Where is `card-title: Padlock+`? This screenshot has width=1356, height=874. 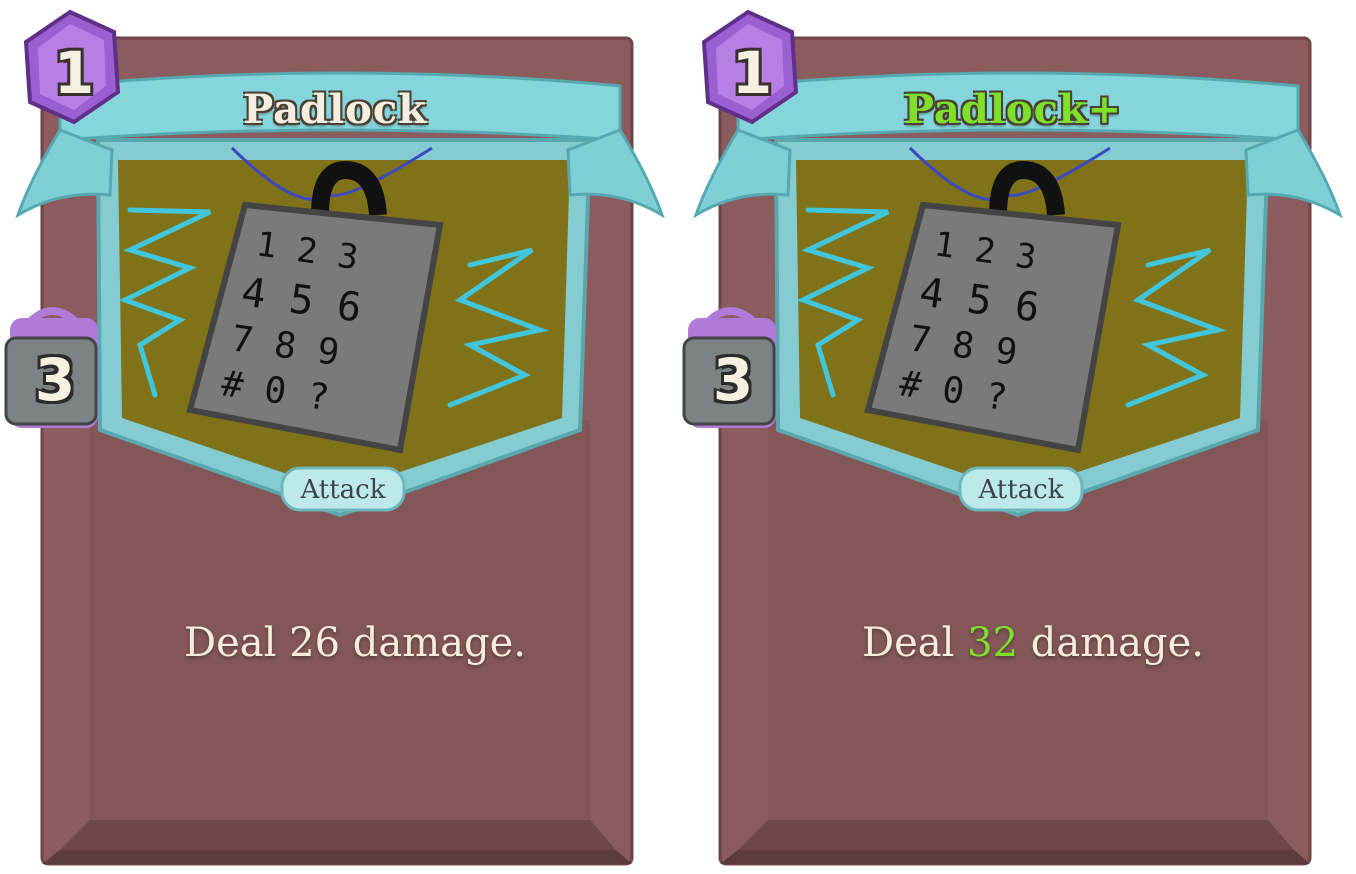
card-title: Padlock+ is located at coordinates (1013, 109).